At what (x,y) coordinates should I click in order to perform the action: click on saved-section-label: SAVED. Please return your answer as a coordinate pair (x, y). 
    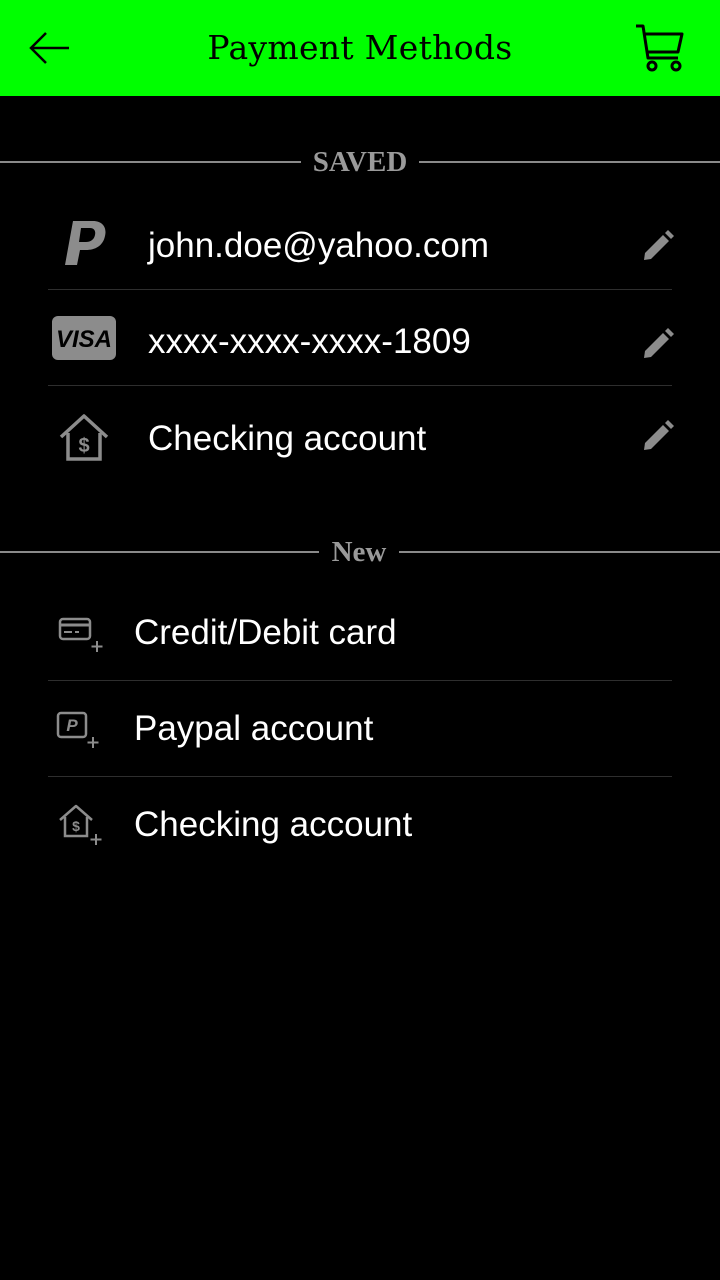
    Looking at the image, I should click on (360, 162).